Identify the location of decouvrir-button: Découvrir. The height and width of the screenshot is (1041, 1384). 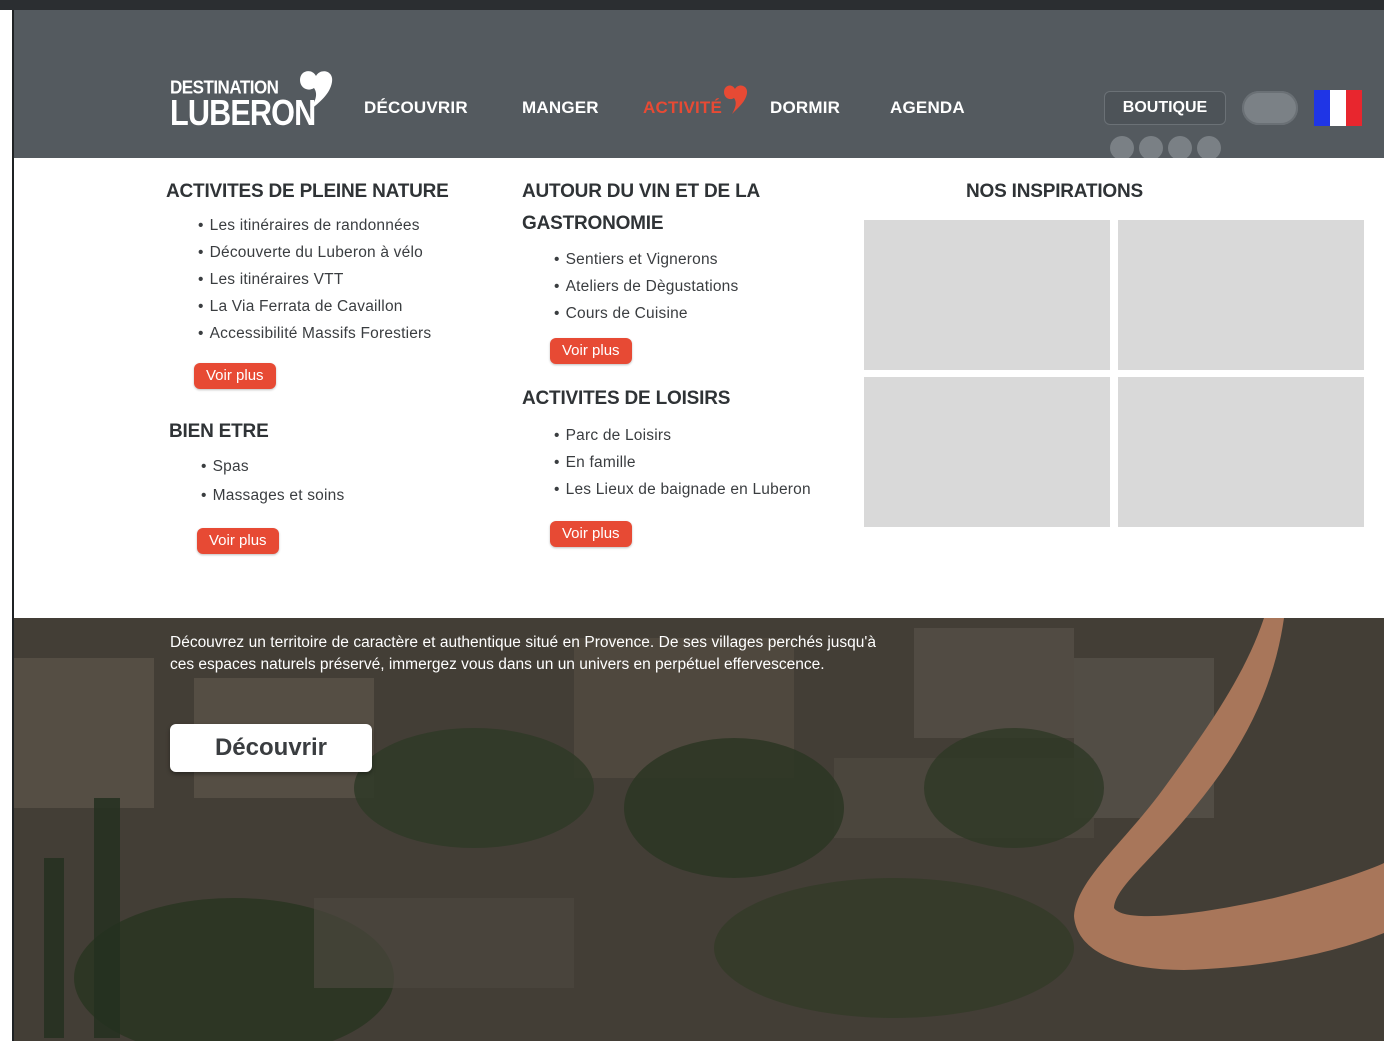
(271, 748).